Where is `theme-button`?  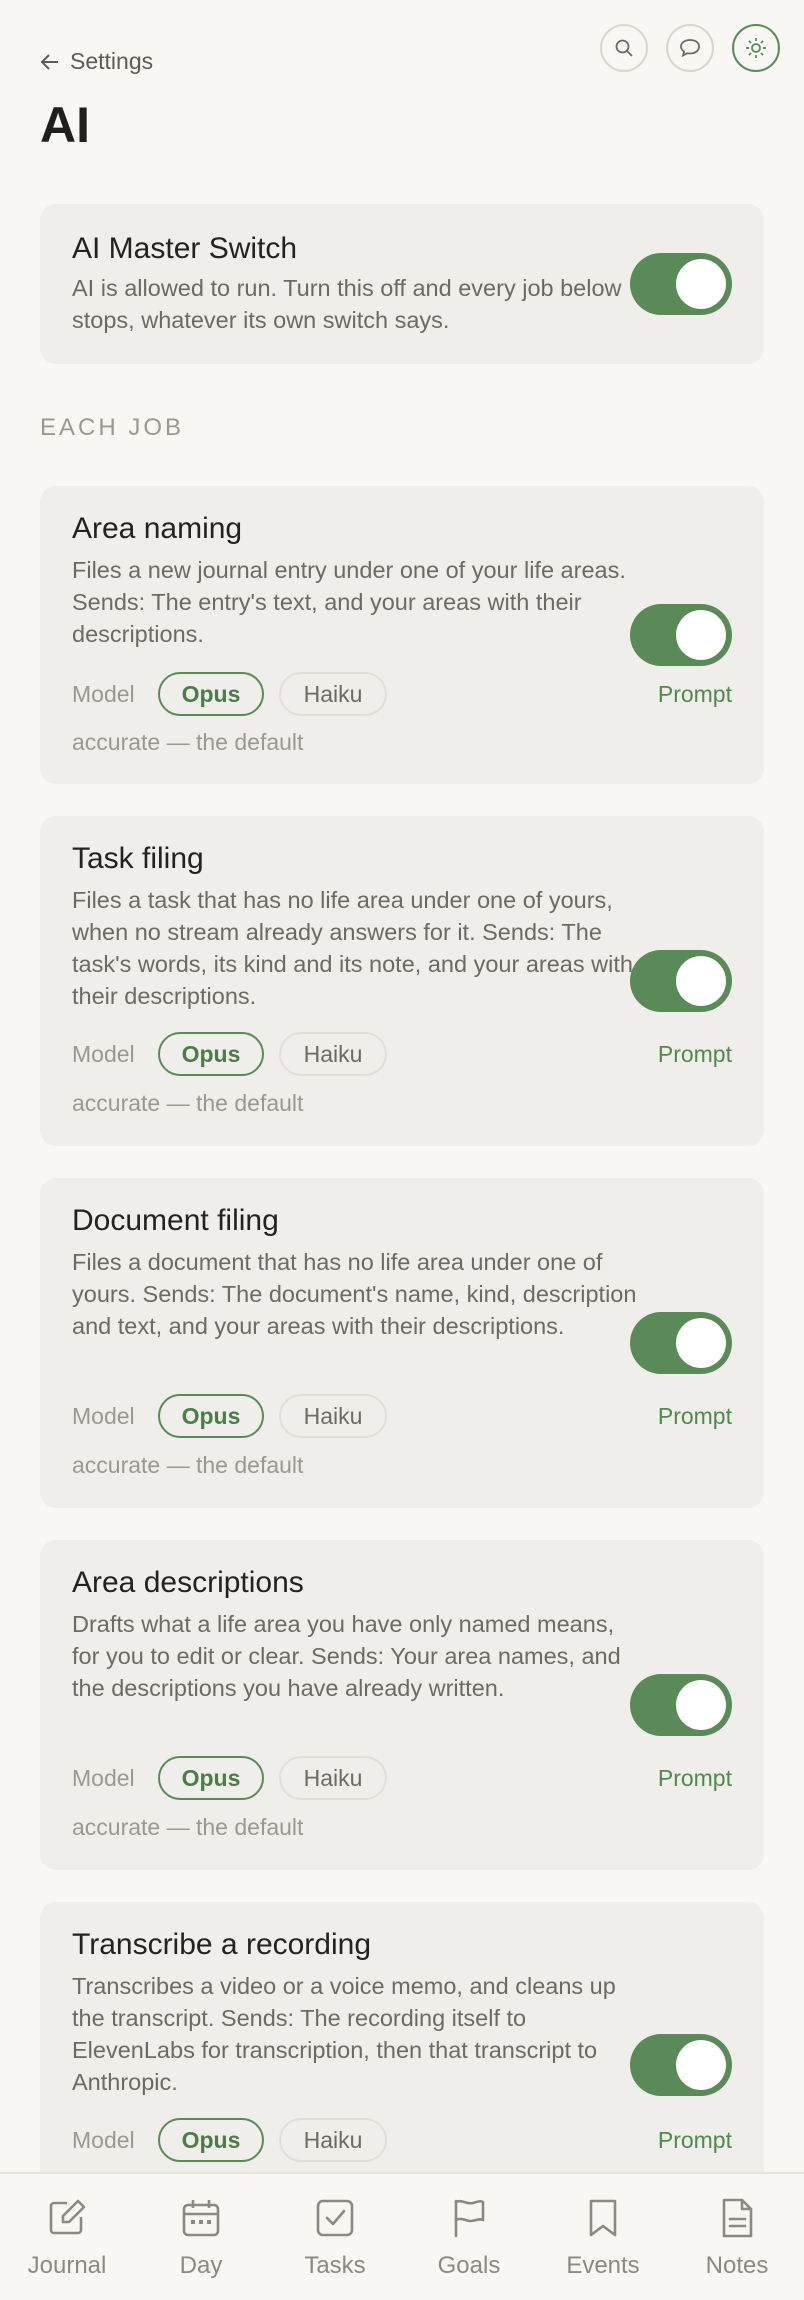
theme-button is located at coordinates (756, 48).